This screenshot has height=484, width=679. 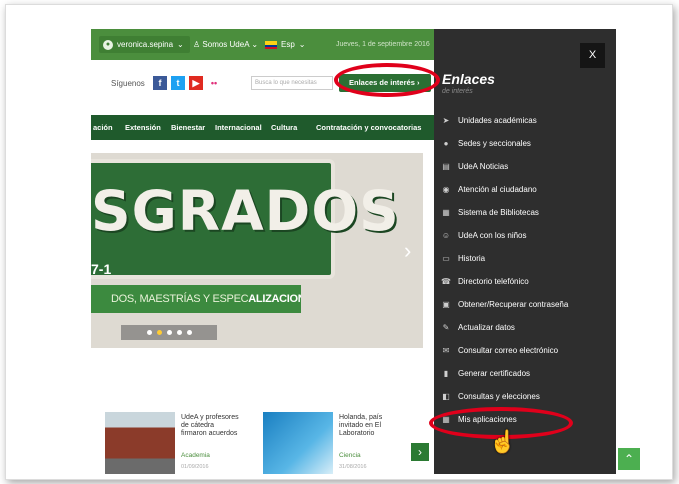 I want to click on tag-icon: ➤, so click(x=446, y=120).